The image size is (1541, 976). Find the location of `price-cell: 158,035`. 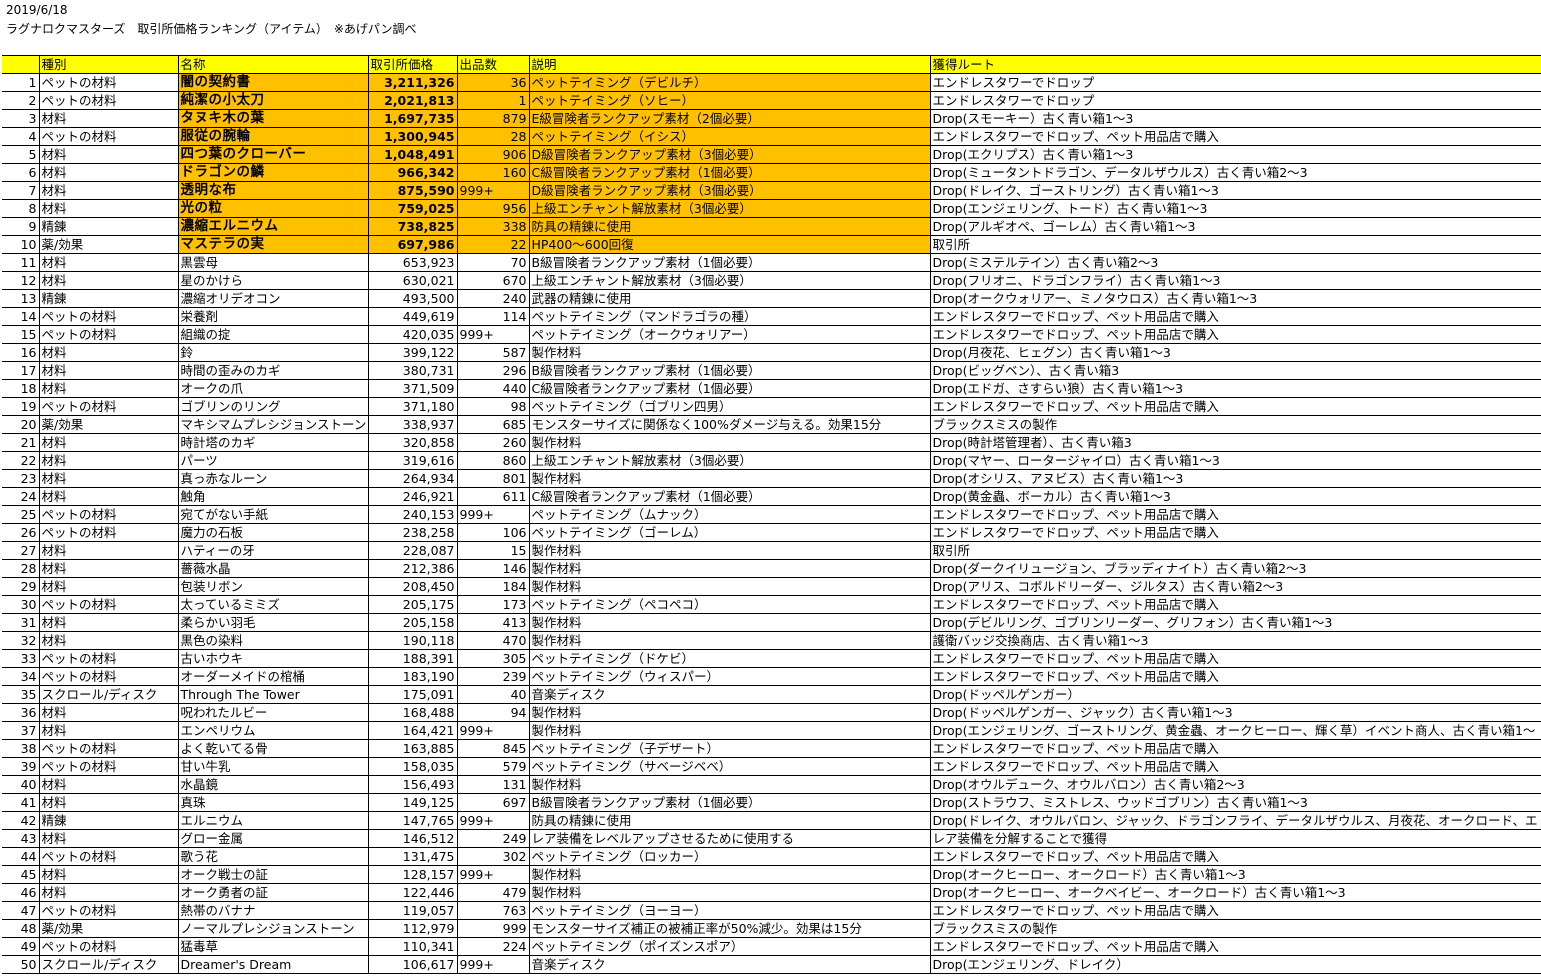

price-cell: 158,035 is located at coordinates (413, 766).